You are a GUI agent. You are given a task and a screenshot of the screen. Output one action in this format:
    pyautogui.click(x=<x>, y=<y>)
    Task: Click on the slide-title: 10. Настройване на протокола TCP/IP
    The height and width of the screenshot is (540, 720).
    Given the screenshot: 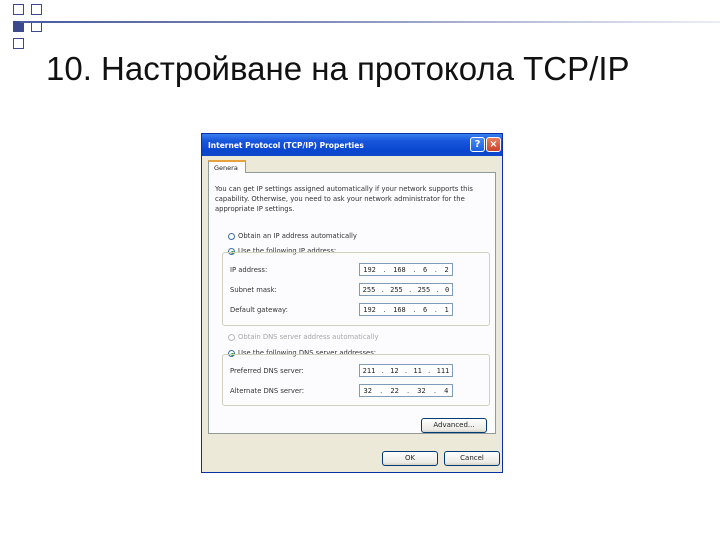 What is the action you would take?
    pyautogui.click(x=338, y=68)
    